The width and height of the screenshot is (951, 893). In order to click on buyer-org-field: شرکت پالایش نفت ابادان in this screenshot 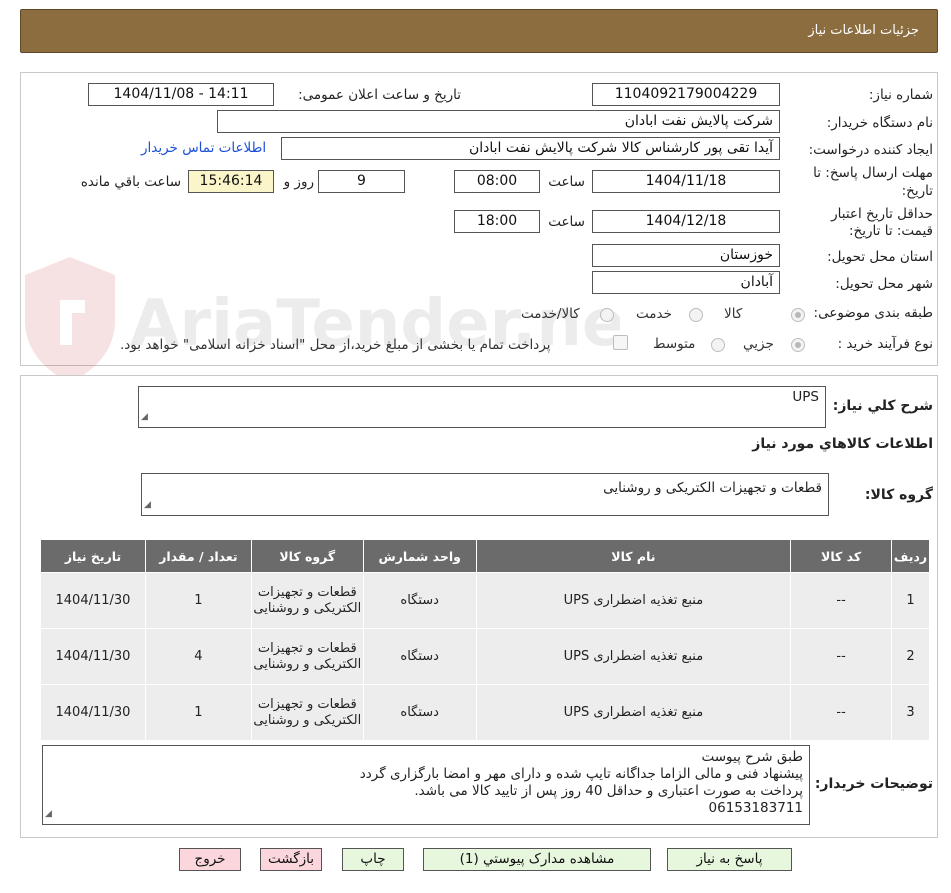, I will do `click(498, 121)`.